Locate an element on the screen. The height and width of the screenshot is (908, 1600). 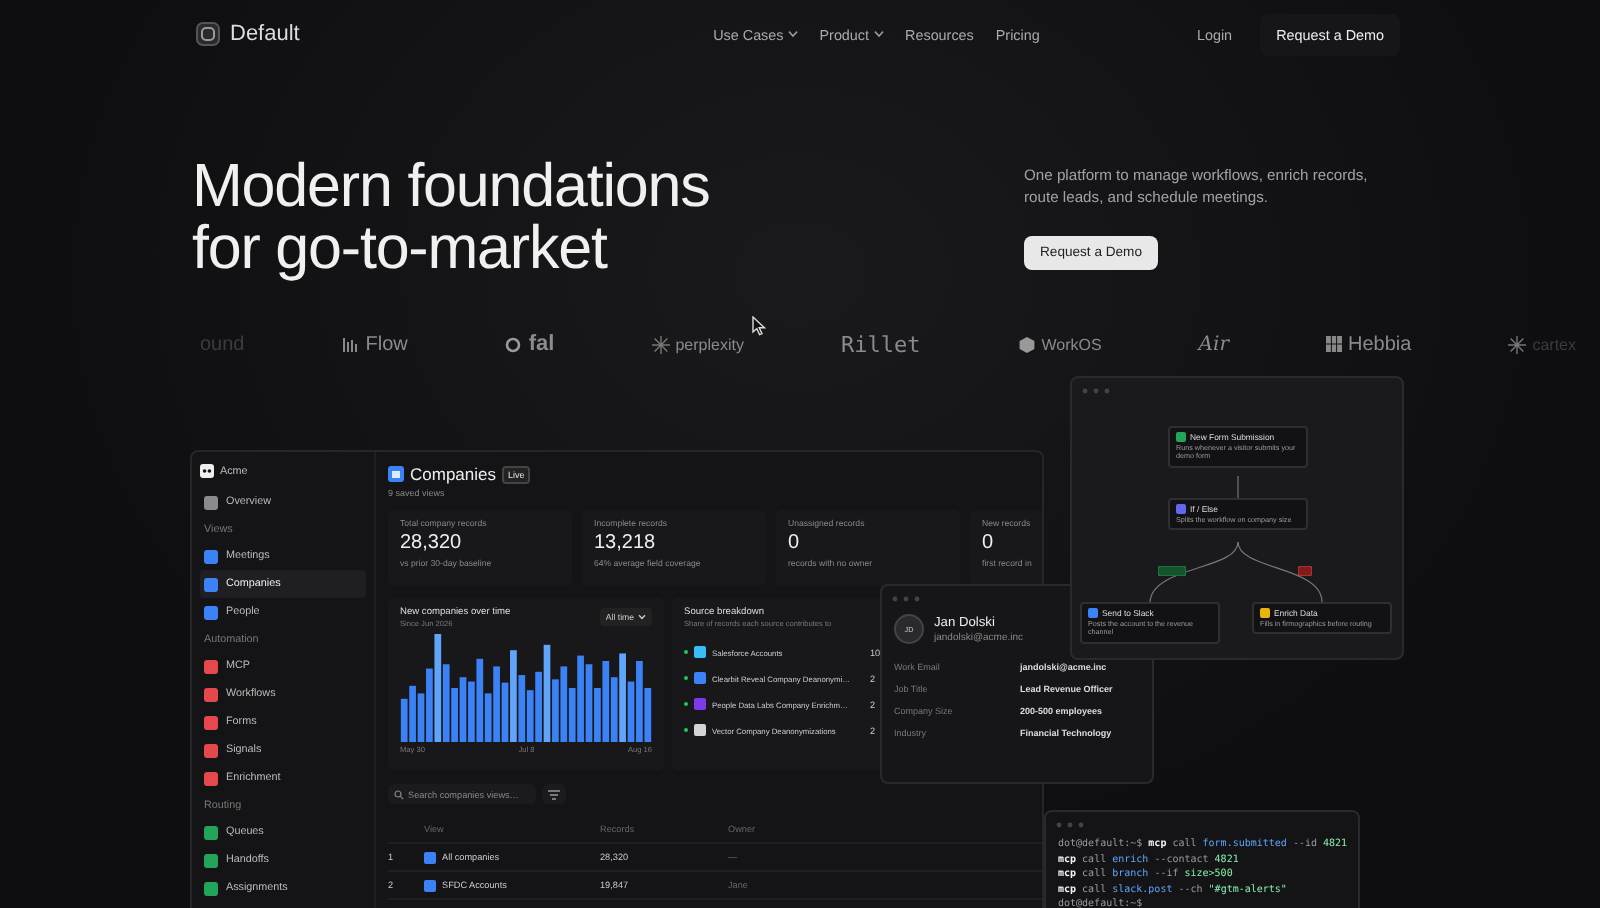
company-logo: Air is located at coordinates (1213, 344).